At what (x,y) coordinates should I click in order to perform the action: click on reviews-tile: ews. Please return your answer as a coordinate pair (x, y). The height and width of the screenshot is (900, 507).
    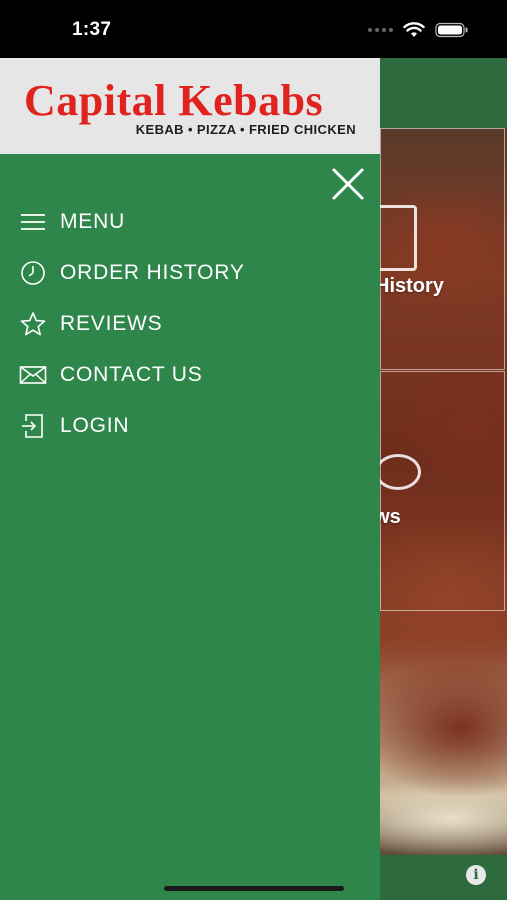
    Looking at the image, I should click on (434, 491).